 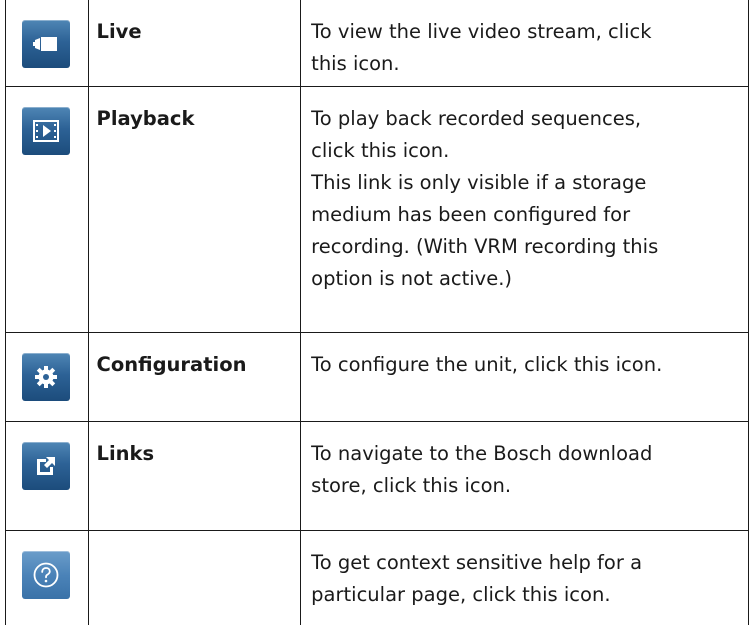 I want to click on gear-icon, so click(x=46, y=376).